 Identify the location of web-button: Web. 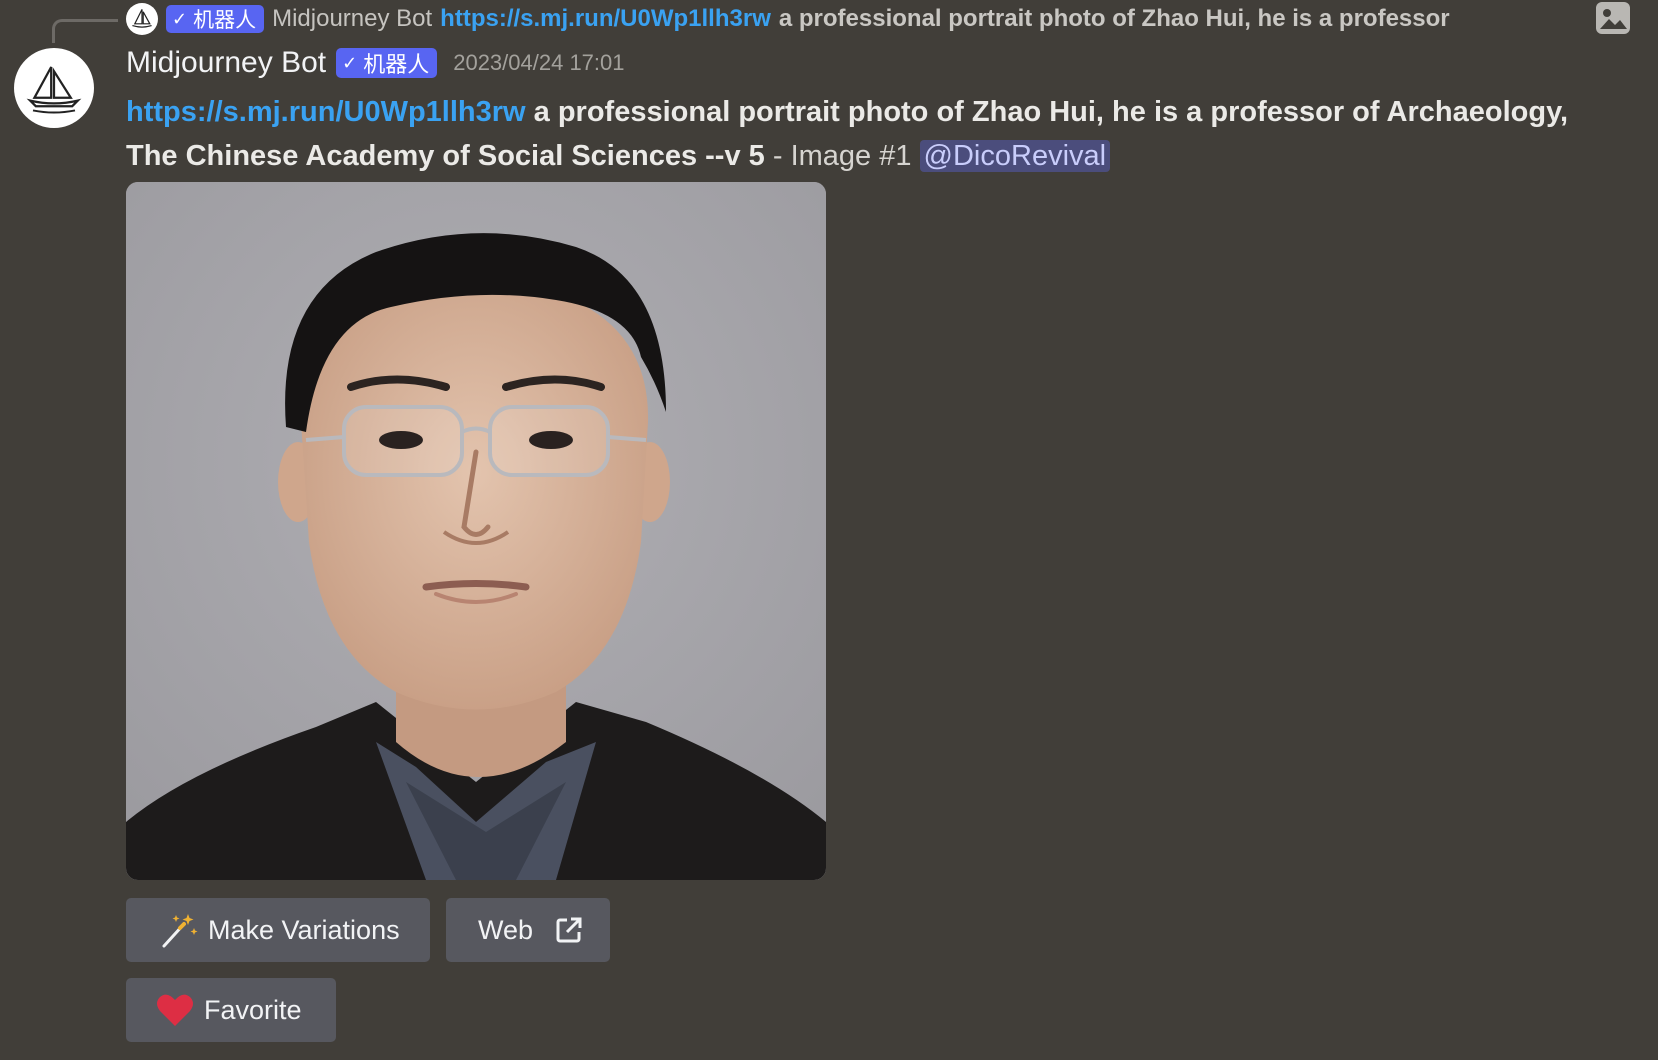
(528, 930).